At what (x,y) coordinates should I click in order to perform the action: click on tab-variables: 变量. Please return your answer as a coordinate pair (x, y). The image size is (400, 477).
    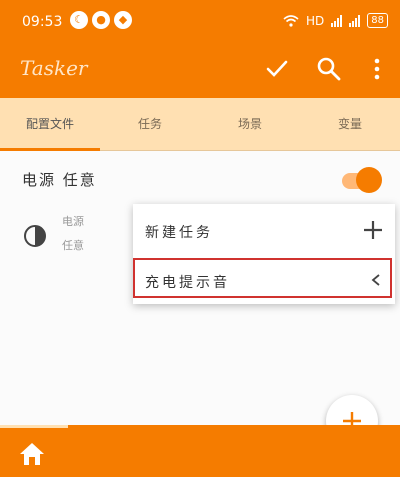
    Looking at the image, I should click on (350, 124).